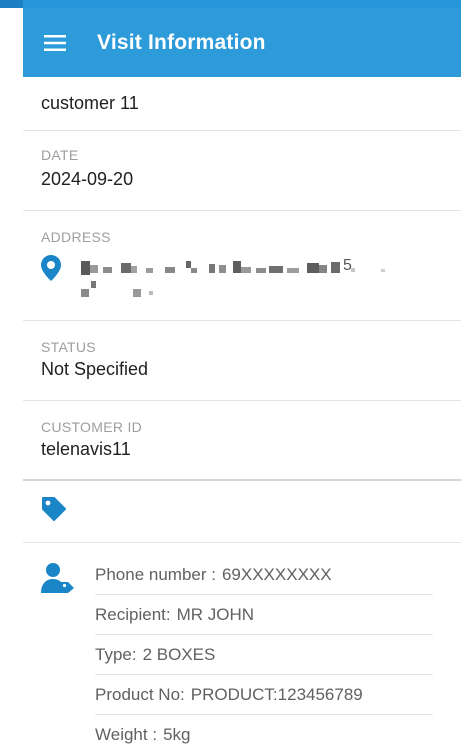 The width and height of the screenshot is (461, 747). I want to click on tag-icon, so click(54, 511).